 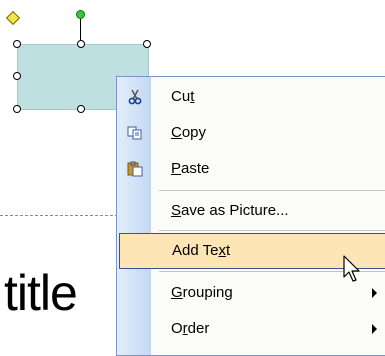 What do you see at coordinates (190, 328) in the screenshot?
I see `menu-item-label: Order` at bounding box center [190, 328].